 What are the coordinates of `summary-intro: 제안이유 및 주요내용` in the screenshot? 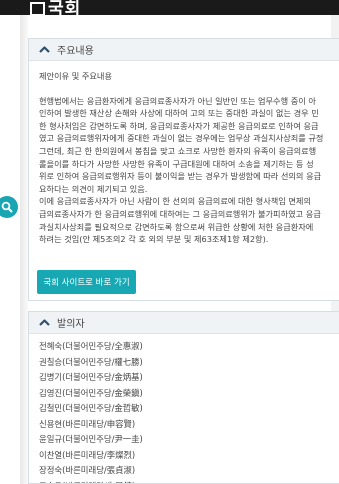 It's located at (75, 76).